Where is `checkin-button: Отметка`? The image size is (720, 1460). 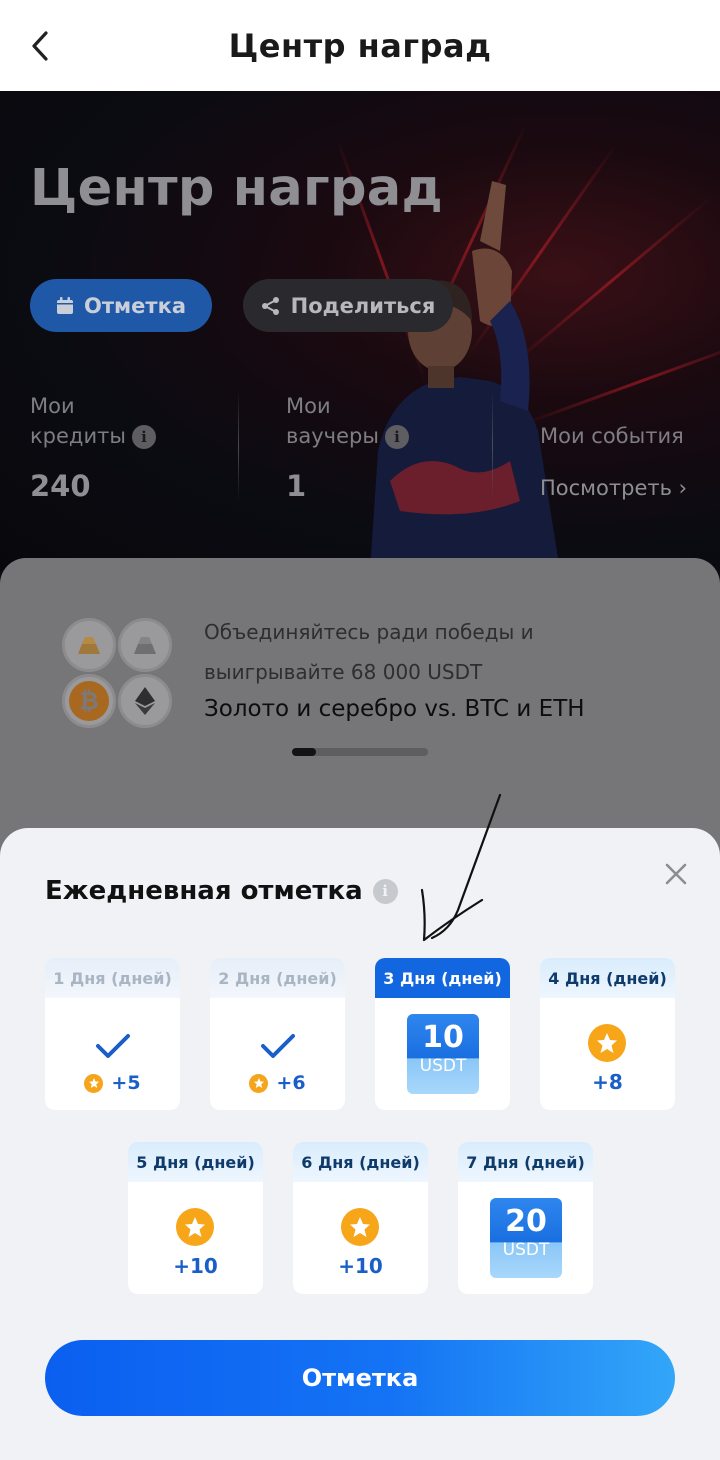 checkin-button: Отметка is located at coordinates (121, 305).